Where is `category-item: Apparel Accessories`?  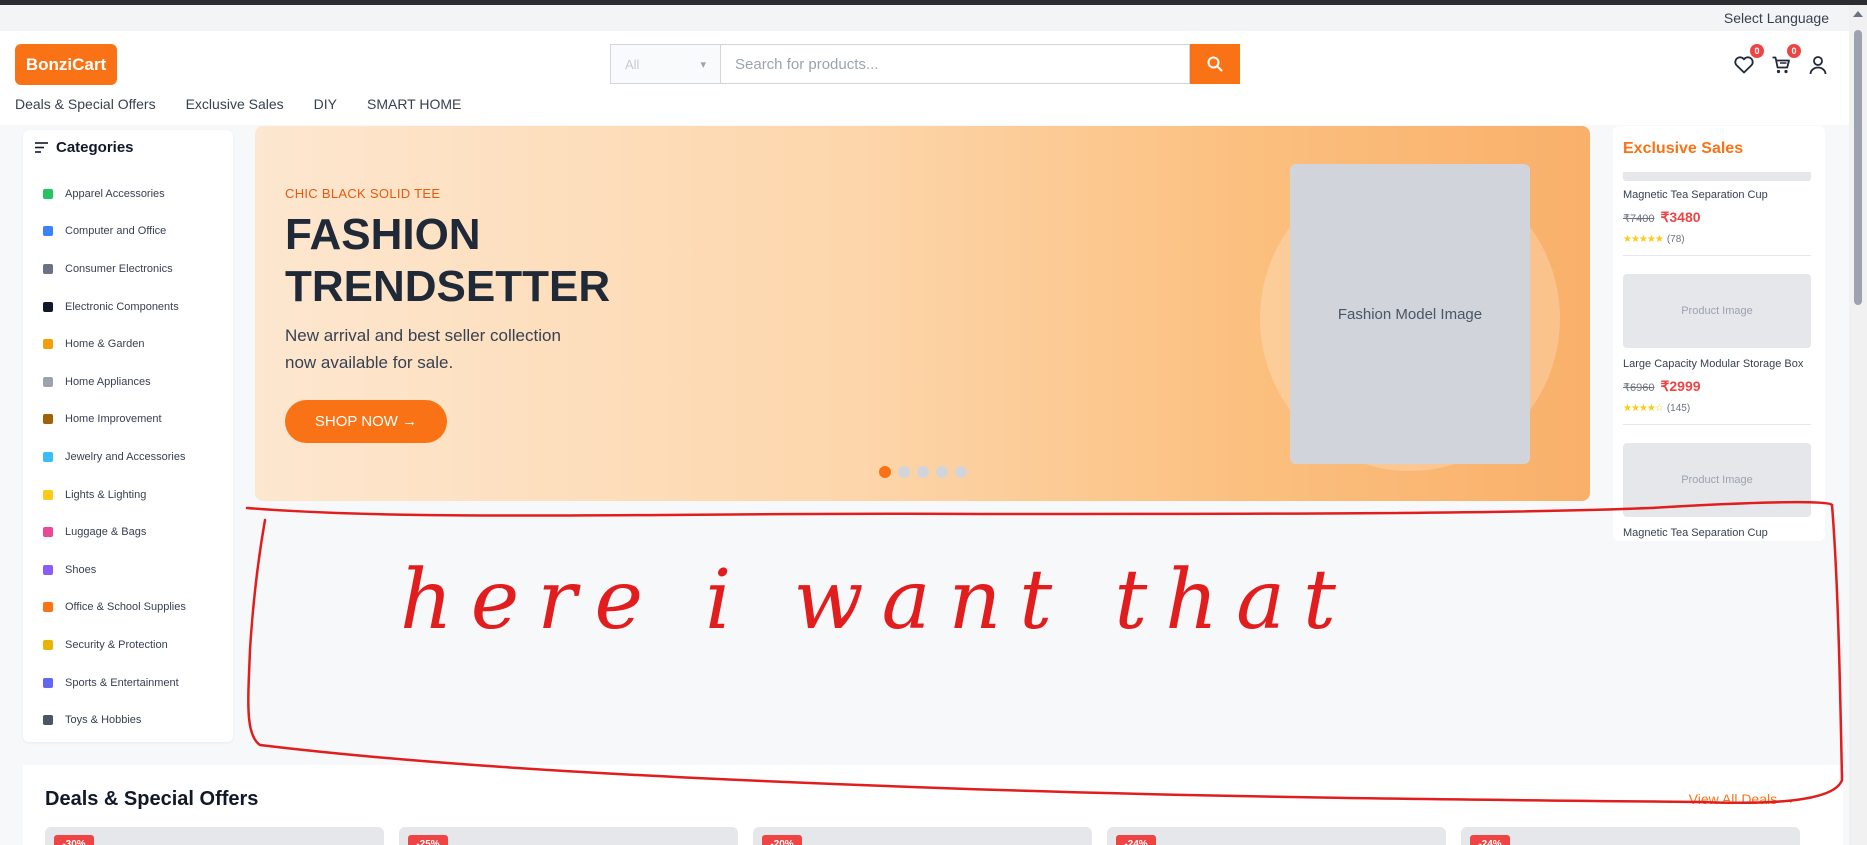 category-item: Apparel Accessories is located at coordinates (135, 194).